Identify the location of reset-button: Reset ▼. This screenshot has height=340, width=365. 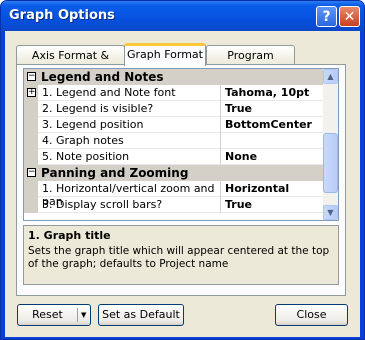
(54, 315).